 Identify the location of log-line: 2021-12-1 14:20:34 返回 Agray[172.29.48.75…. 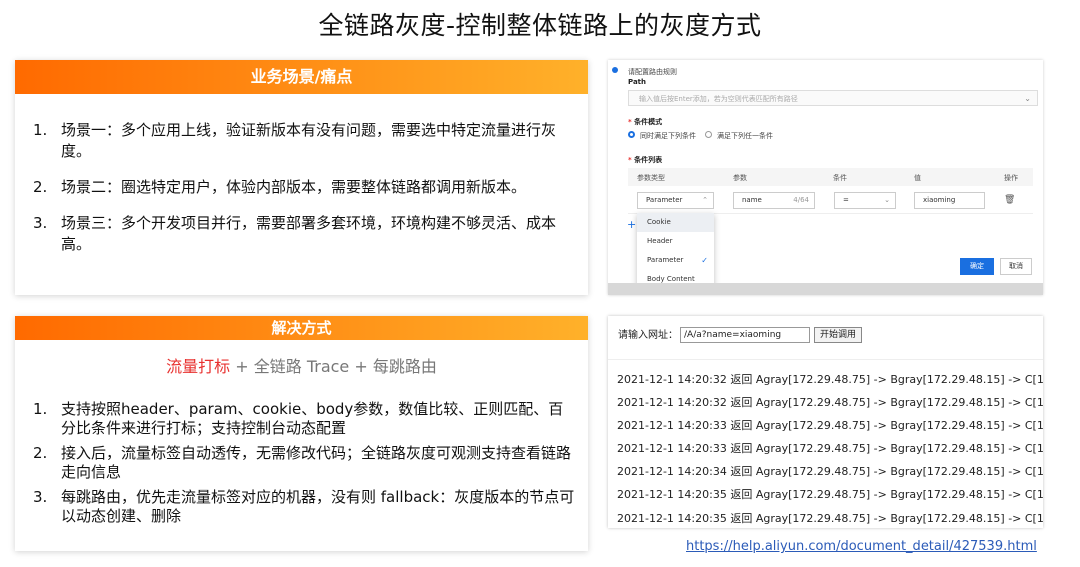
(830, 472).